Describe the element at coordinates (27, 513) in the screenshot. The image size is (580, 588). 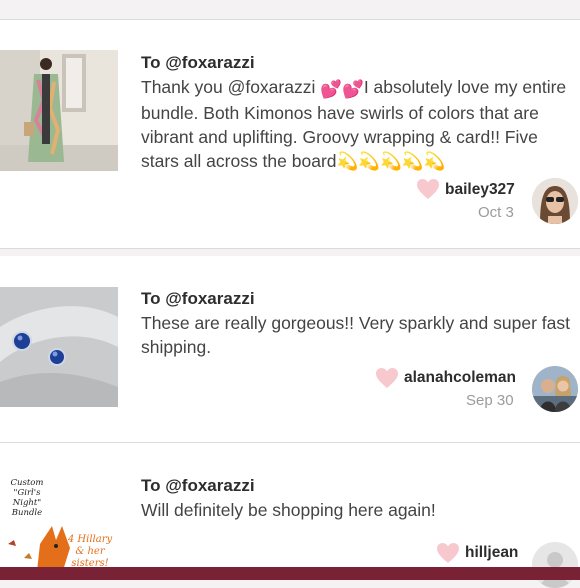
I see `bundle-text-line: Bundle` at that location.